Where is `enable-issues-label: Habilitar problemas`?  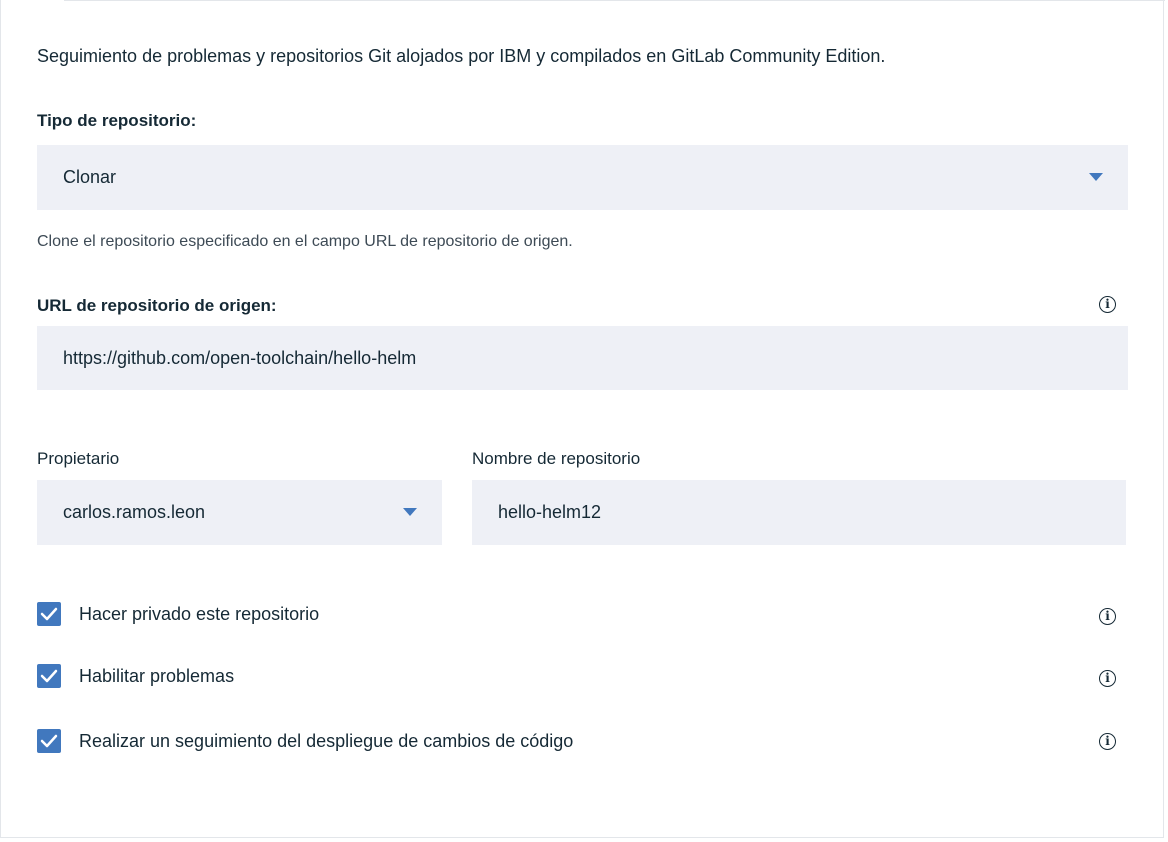
enable-issues-label: Habilitar problemas is located at coordinates (156, 676).